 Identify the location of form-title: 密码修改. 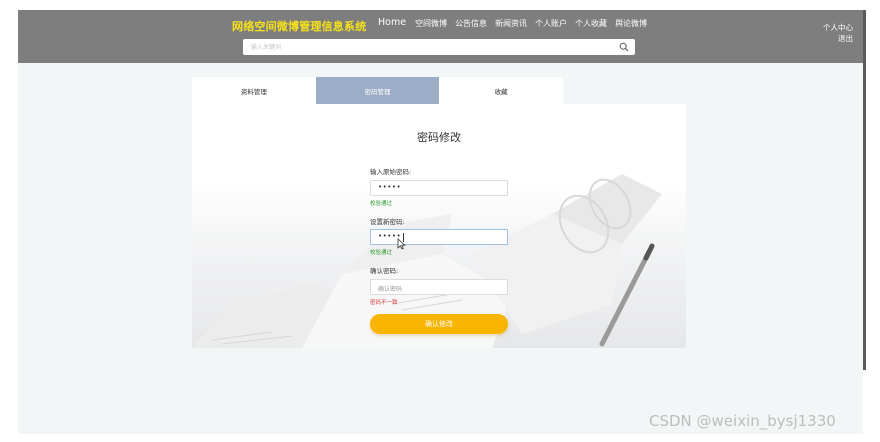
(439, 137).